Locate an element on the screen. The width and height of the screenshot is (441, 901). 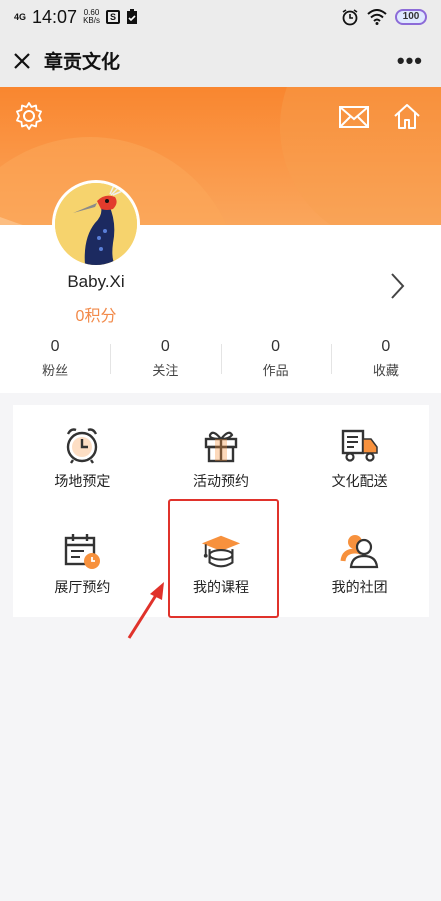
gift-icon is located at coordinates (221, 445).